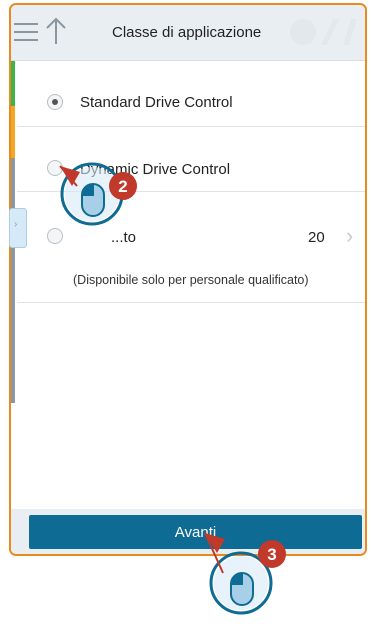 The image size is (371, 627). Describe the element at coordinates (55, 102) in the screenshot. I see `radio-button` at that location.